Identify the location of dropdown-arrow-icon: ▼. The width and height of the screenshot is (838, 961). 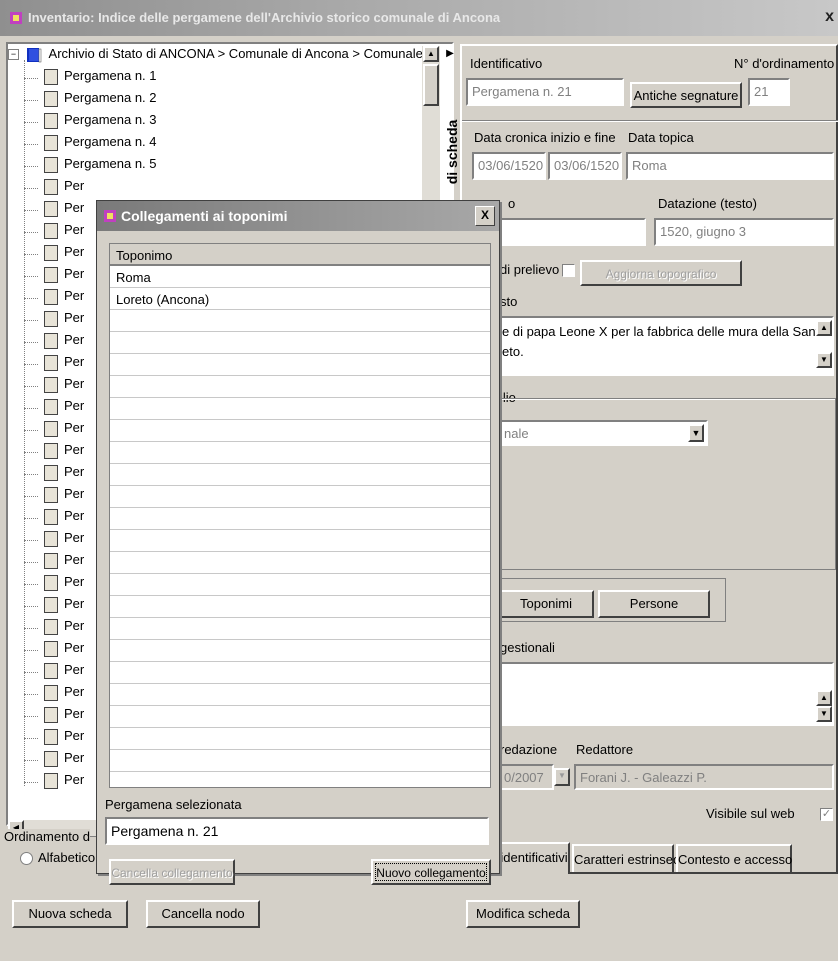
(696, 433).